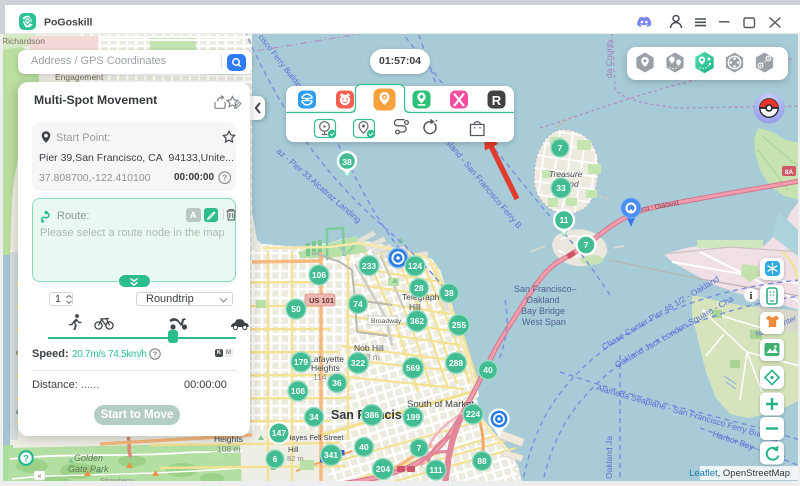  What do you see at coordinates (413, 368) in the screenshot?
I see `svg-text: 569` at bounding box center [413, 368].